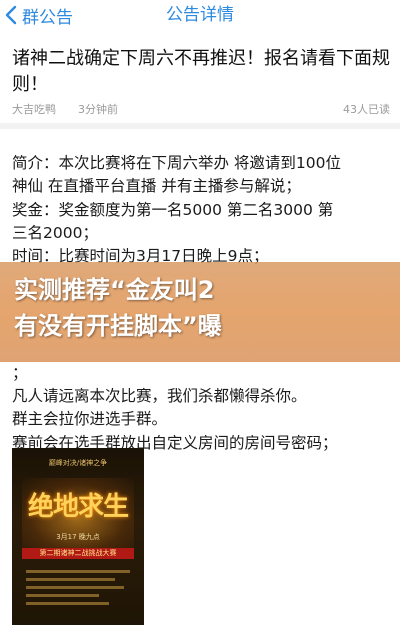  I want to click on event-poster-image: 巅峰对决/诸神之争 绝地求生 3月17 晚九点 第二期诸神二战挑战大赛, so click(78, 536).